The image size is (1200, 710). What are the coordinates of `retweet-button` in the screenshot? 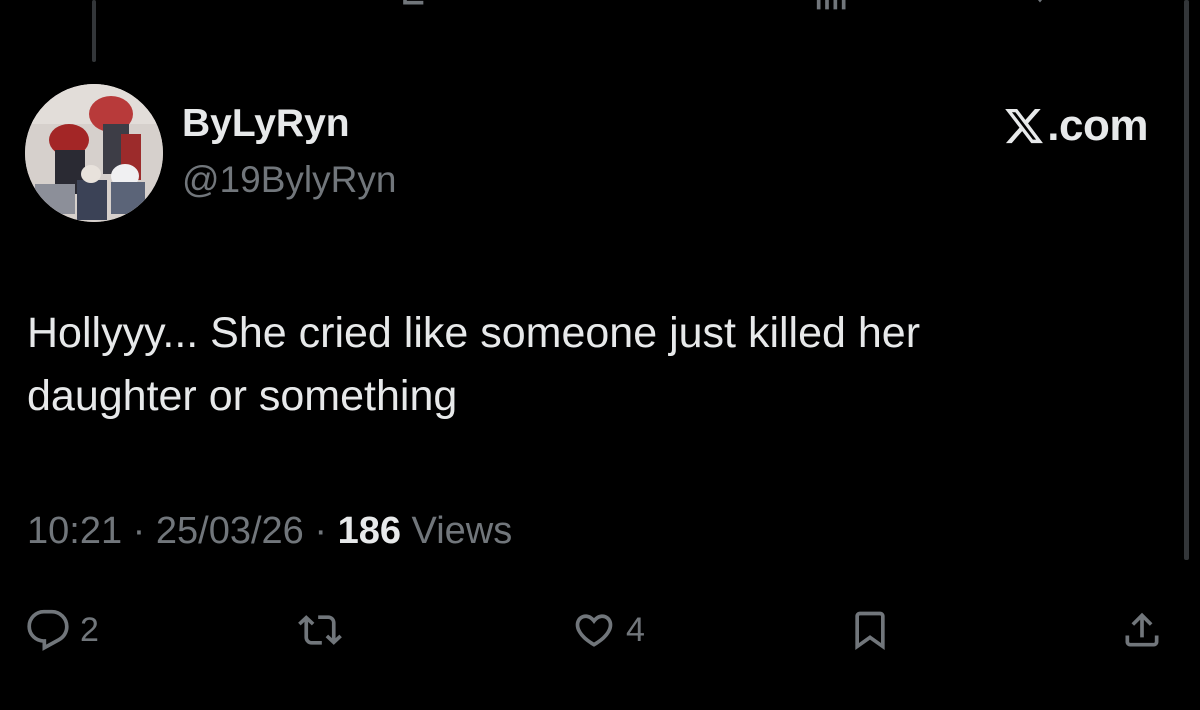 It's located at (320, 630).